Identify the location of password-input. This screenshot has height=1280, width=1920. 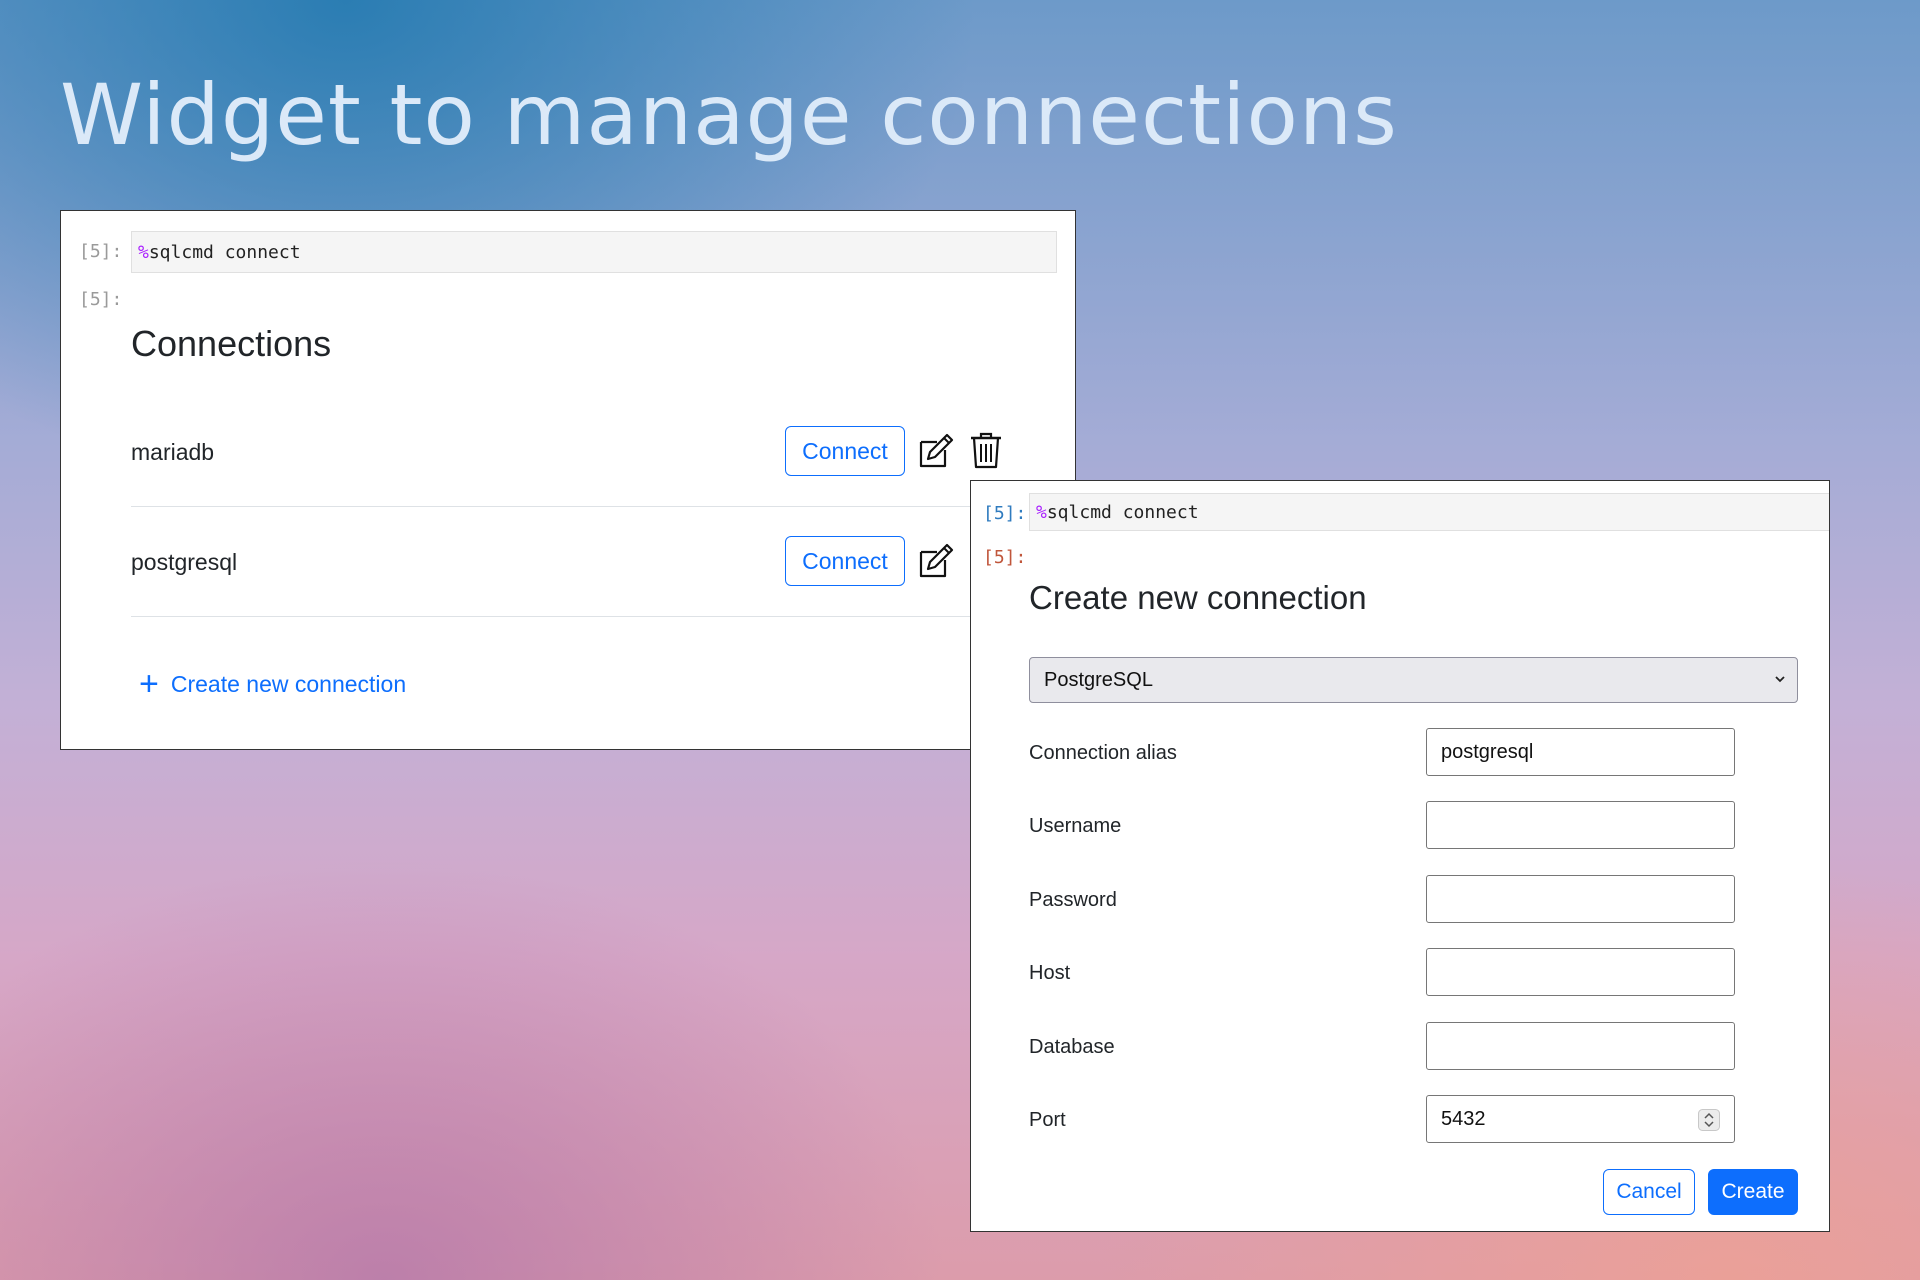
(1580, 899).